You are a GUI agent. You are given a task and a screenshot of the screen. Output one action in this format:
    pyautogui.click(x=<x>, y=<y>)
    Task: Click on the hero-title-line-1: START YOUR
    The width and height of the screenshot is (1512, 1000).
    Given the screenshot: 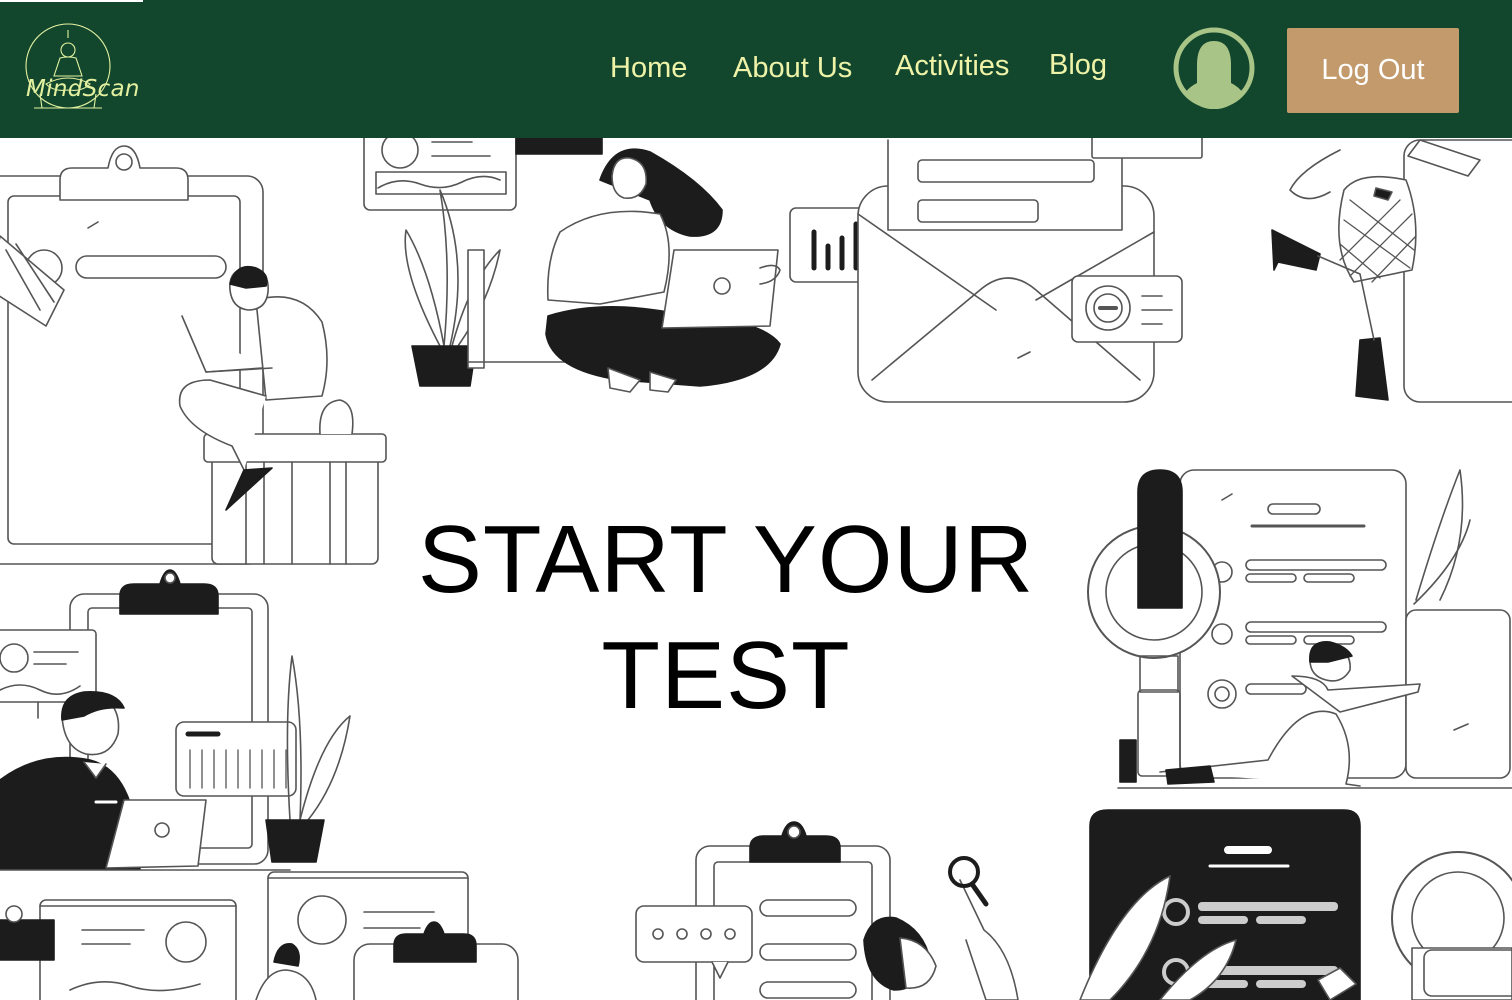 What is the action you would take?
    pyautogui.click(x=726, y=559)
    